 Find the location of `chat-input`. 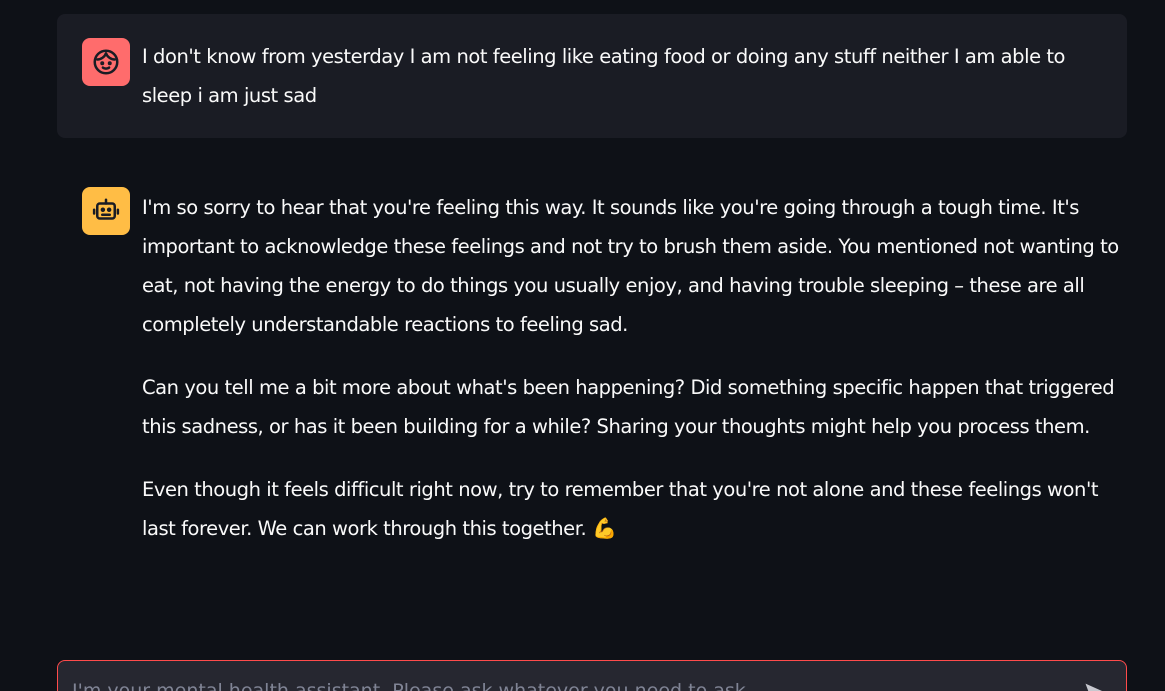

chat-input is located at coordinates (552, 683).